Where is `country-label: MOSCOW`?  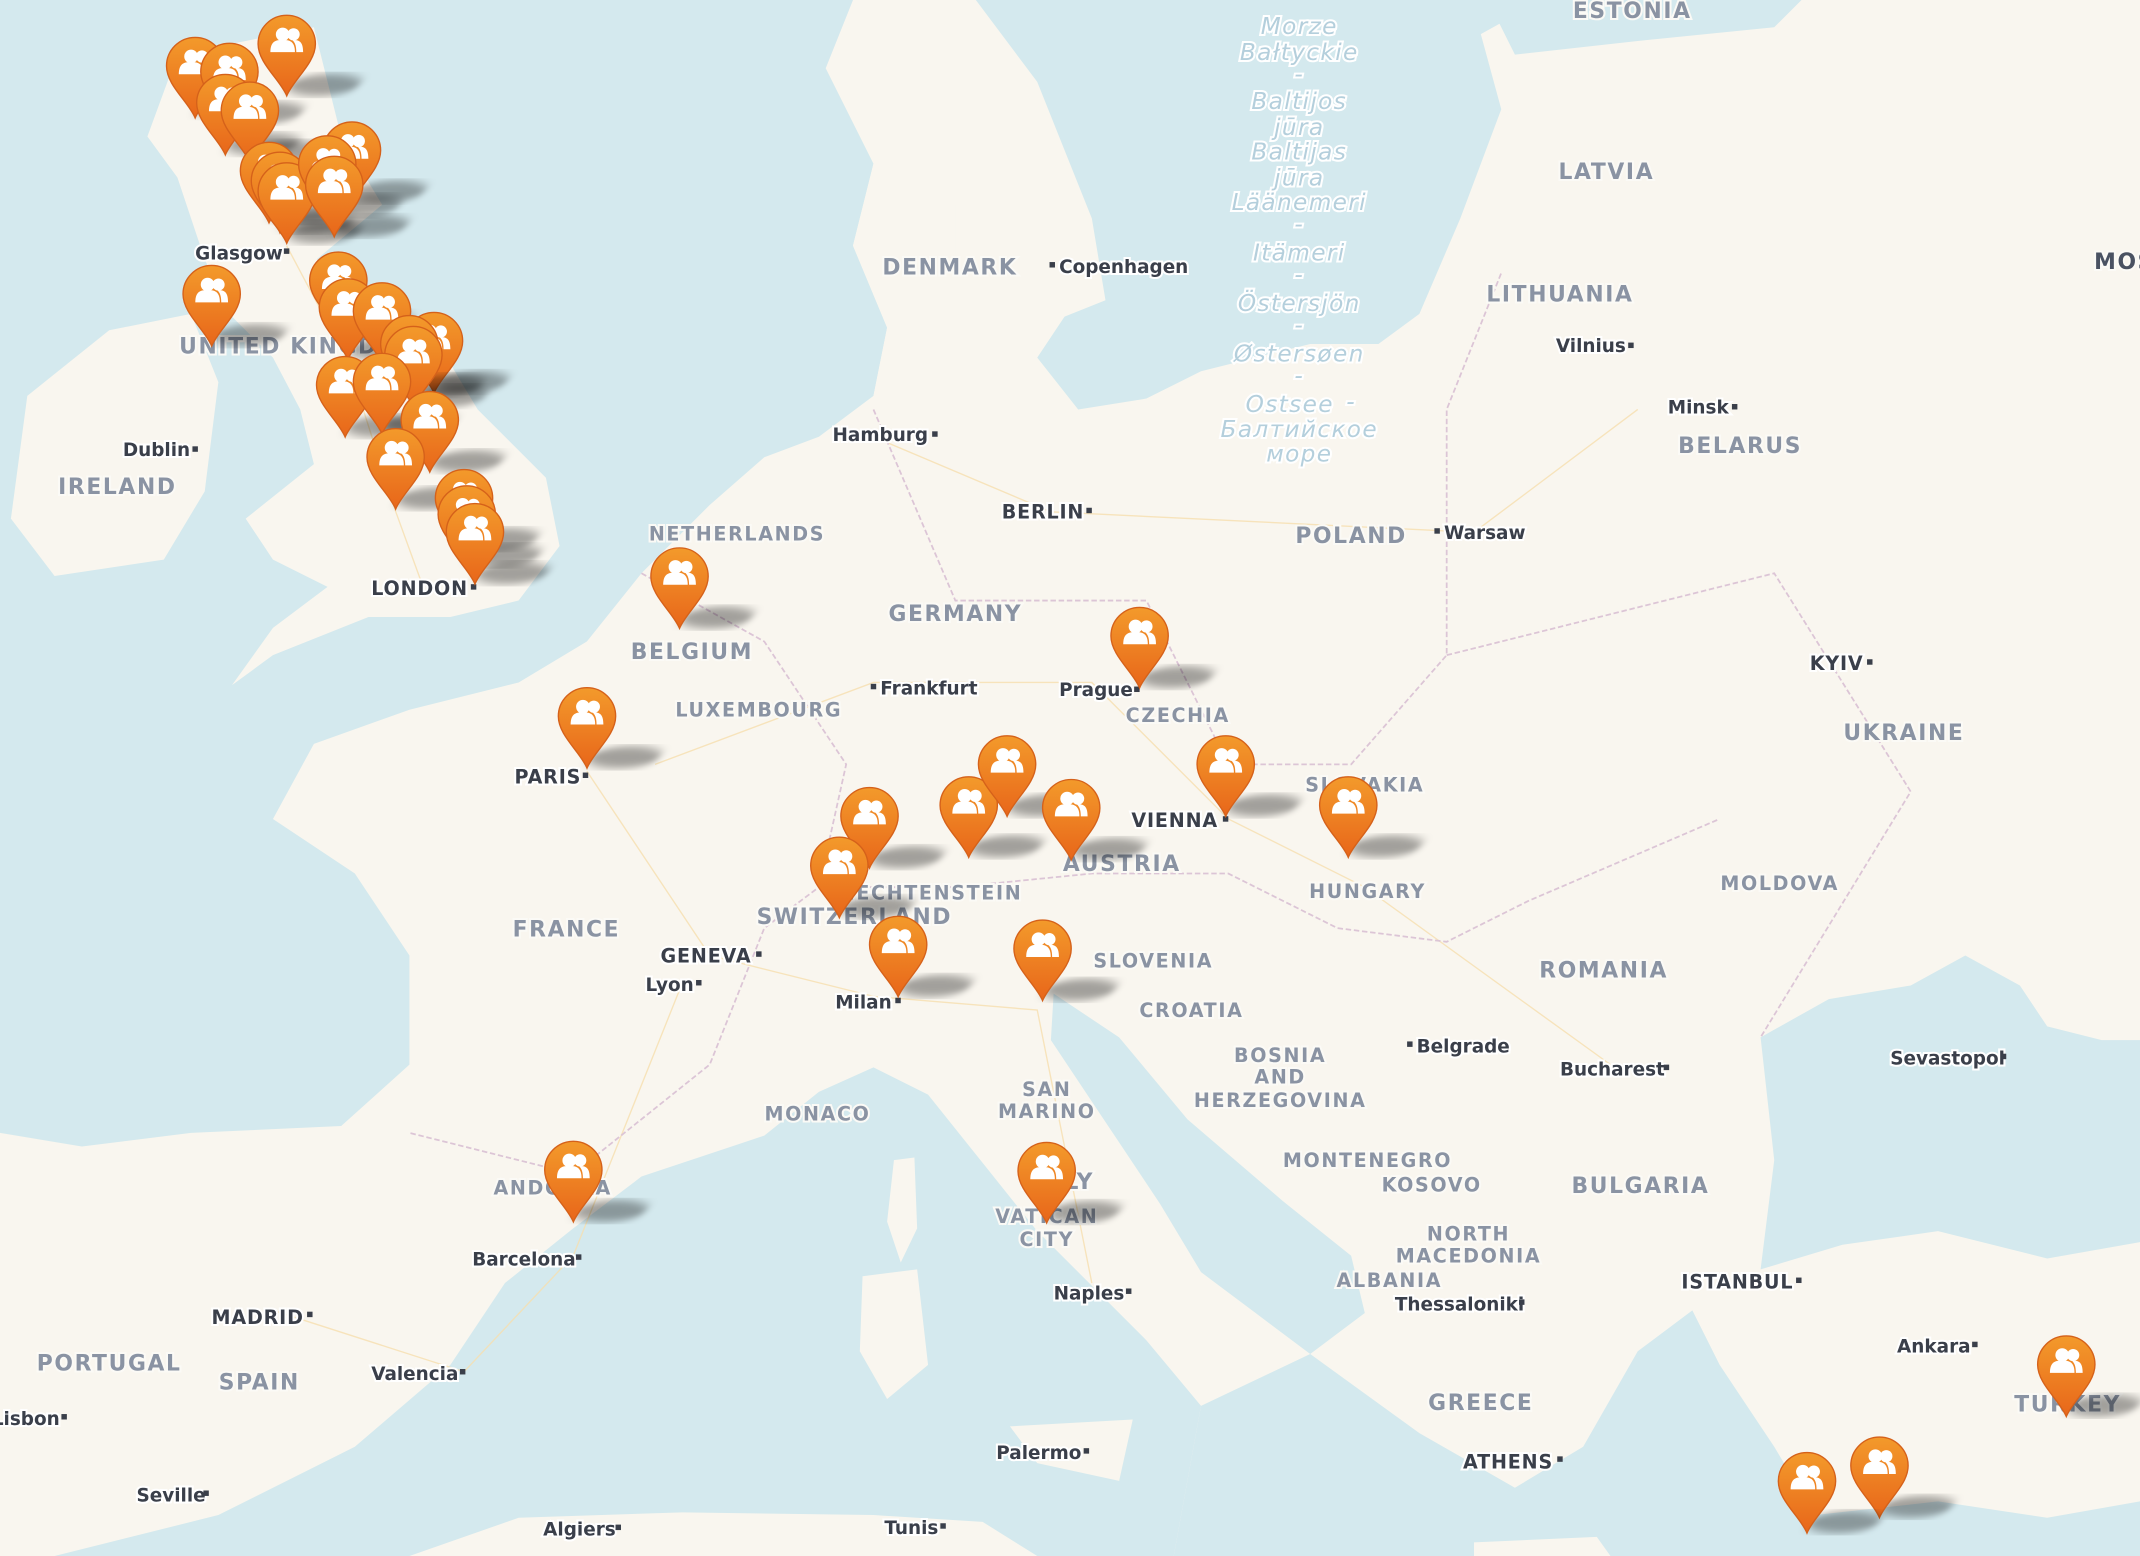 country-label: MOSCOW is located at coordinates (2117, 262).